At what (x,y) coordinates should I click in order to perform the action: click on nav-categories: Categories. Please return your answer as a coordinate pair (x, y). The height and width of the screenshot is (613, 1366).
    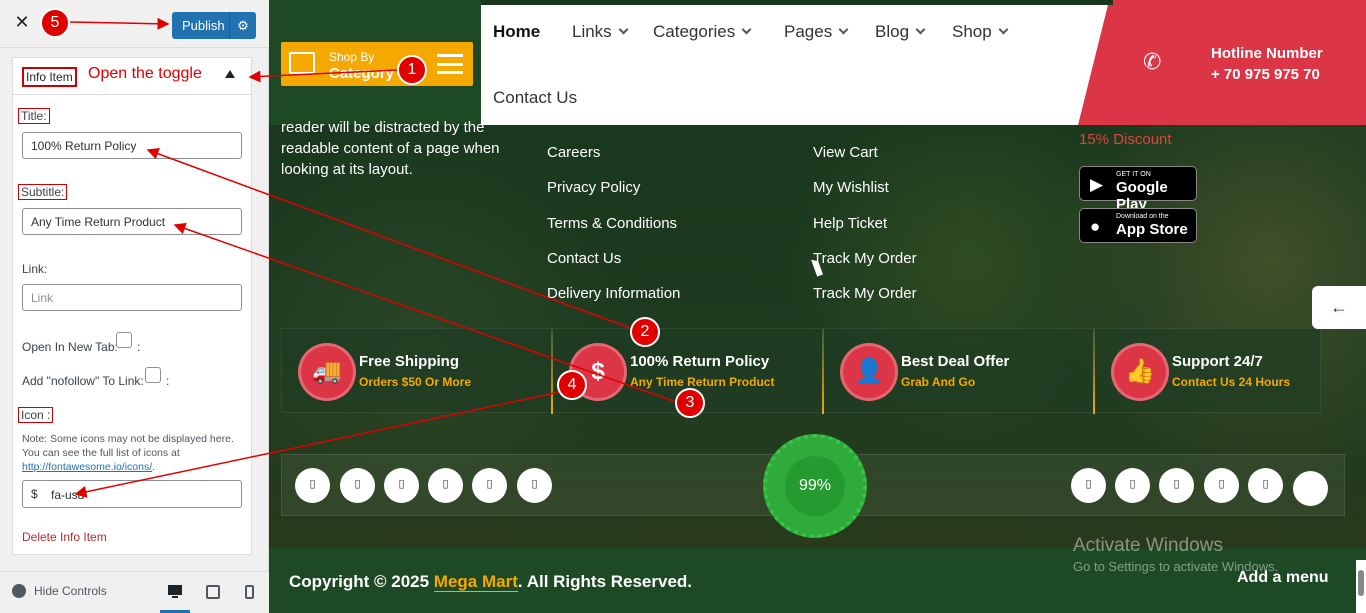
    Looking at the image, I should click on (702, 32).